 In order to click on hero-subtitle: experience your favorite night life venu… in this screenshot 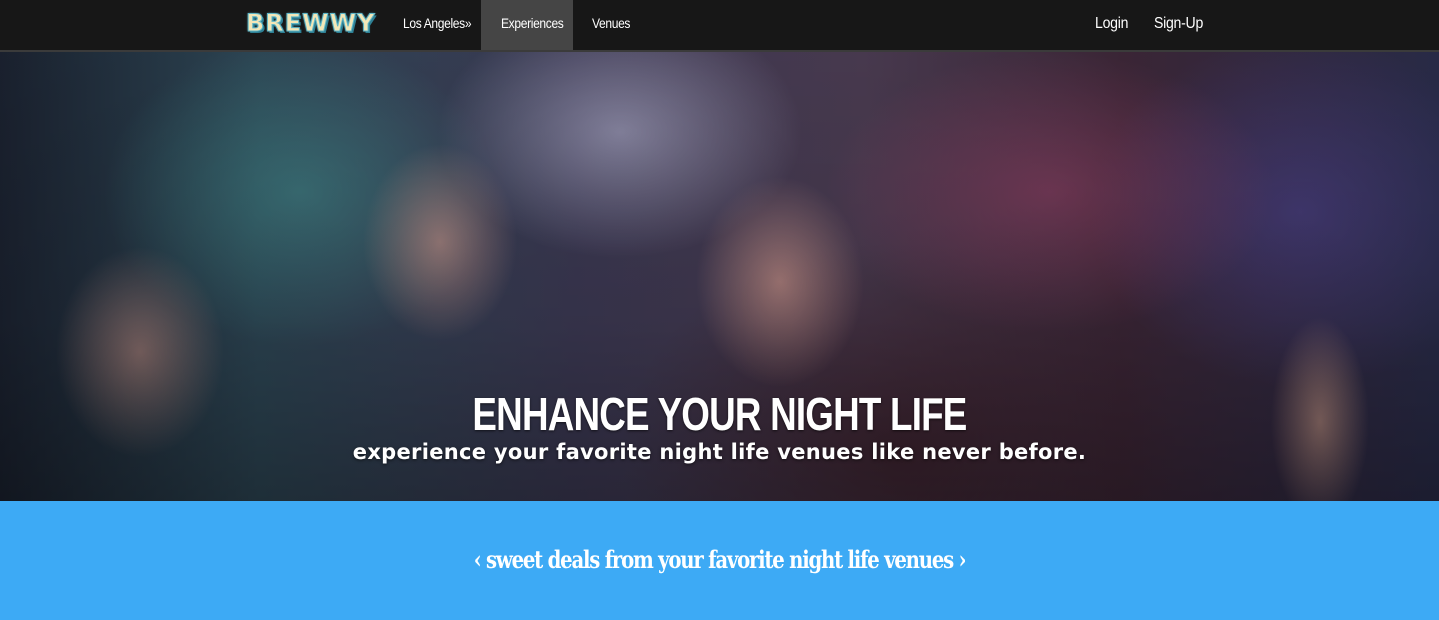, I will do `click(719, 452)`.